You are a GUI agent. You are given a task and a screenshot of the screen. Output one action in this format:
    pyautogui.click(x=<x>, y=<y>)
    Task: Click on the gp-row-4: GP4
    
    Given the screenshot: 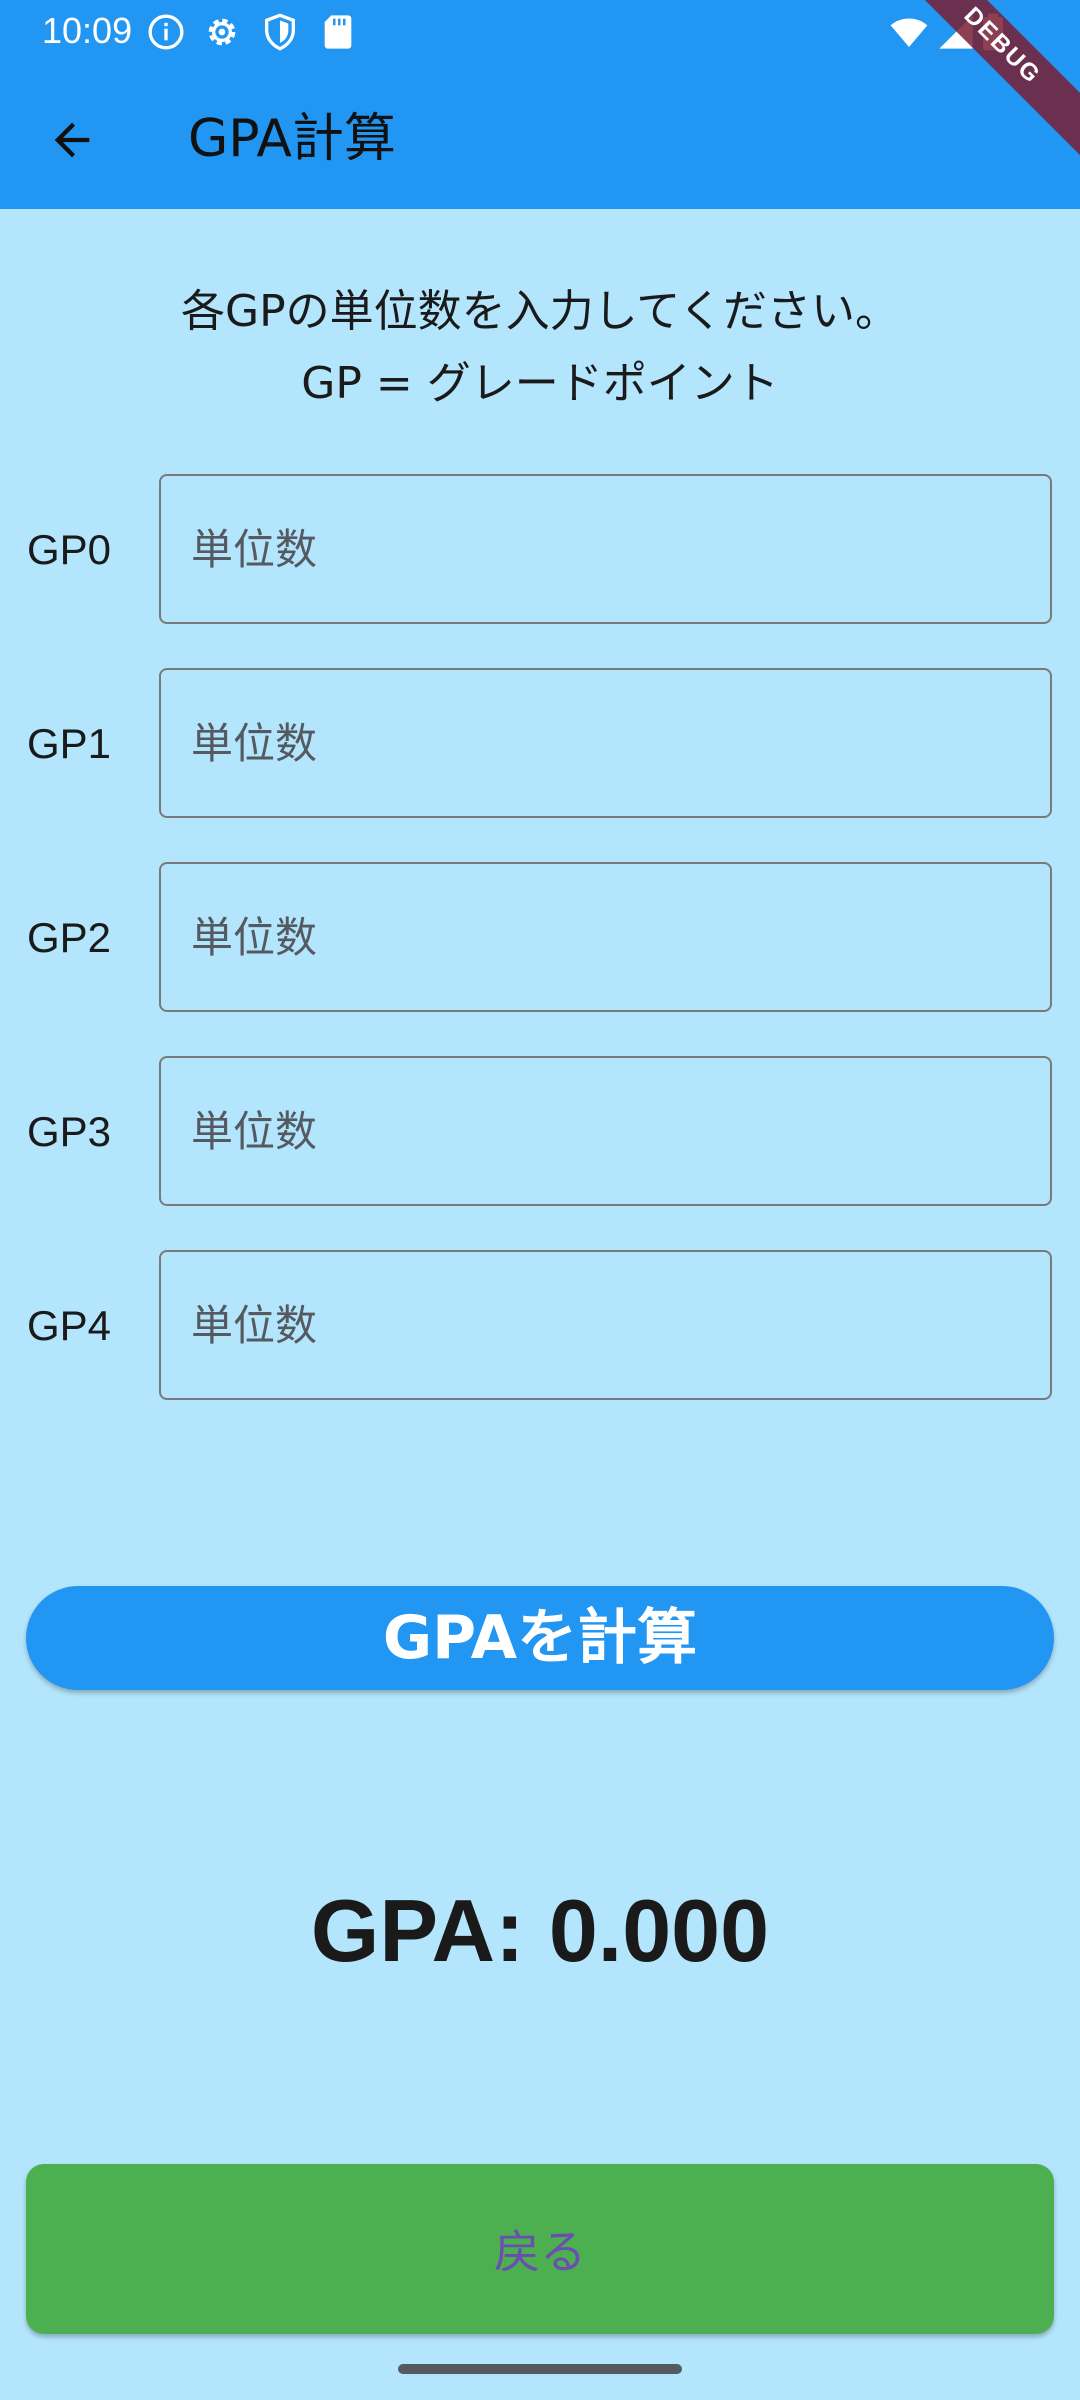 What is the action you would take?
    pyautogui.click(x=540, y=1325)
    